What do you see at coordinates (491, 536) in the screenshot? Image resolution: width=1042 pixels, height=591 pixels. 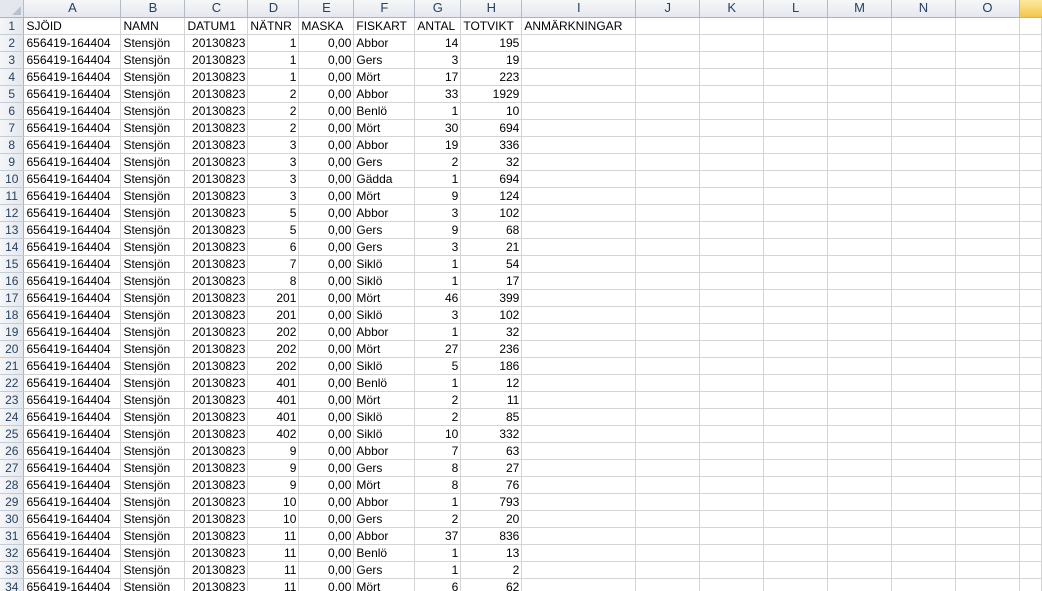 I see `cell: 836` at bounding box center [491, 536].